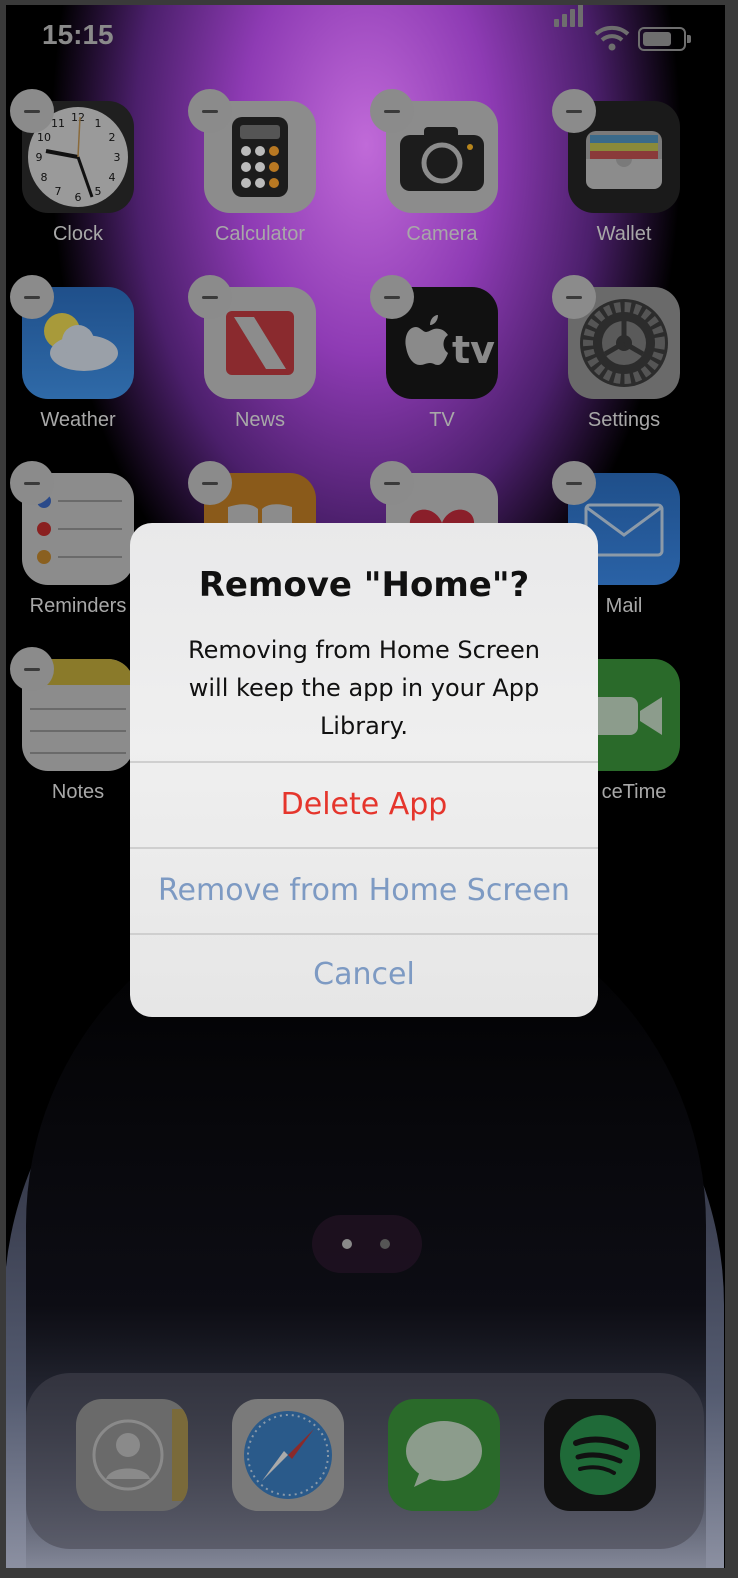 This screenshot has height=1578, width=738. What do you see at coordinates (58, 123) in the screenshot?
I see `svg-text: 11` at bounding box center [58, 123].